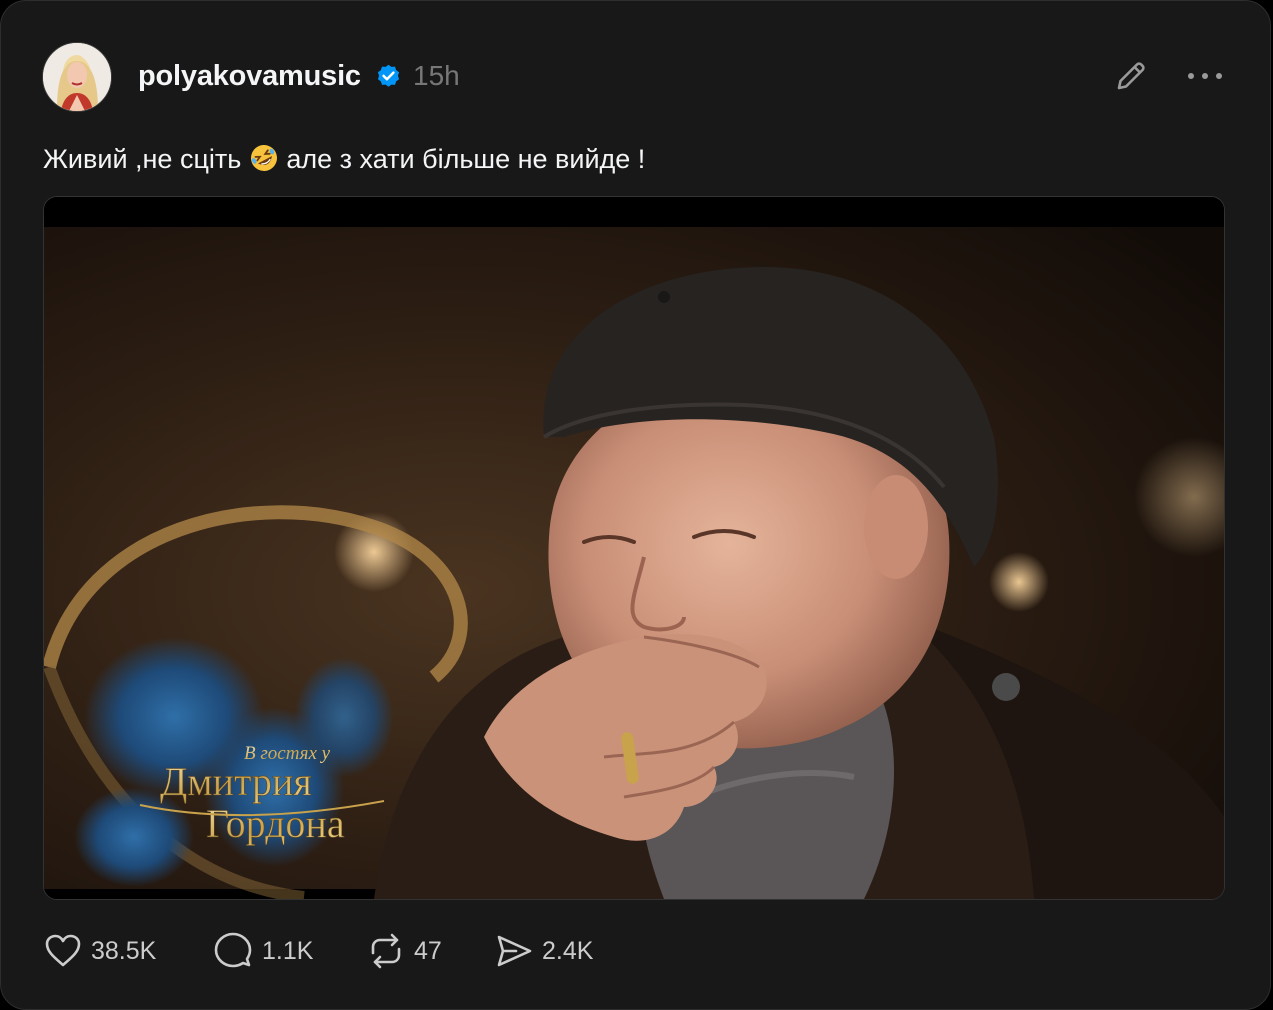  Describe the element at coordinates (404, 951) in the screenshot. I see `repost-button: 47` at that location.